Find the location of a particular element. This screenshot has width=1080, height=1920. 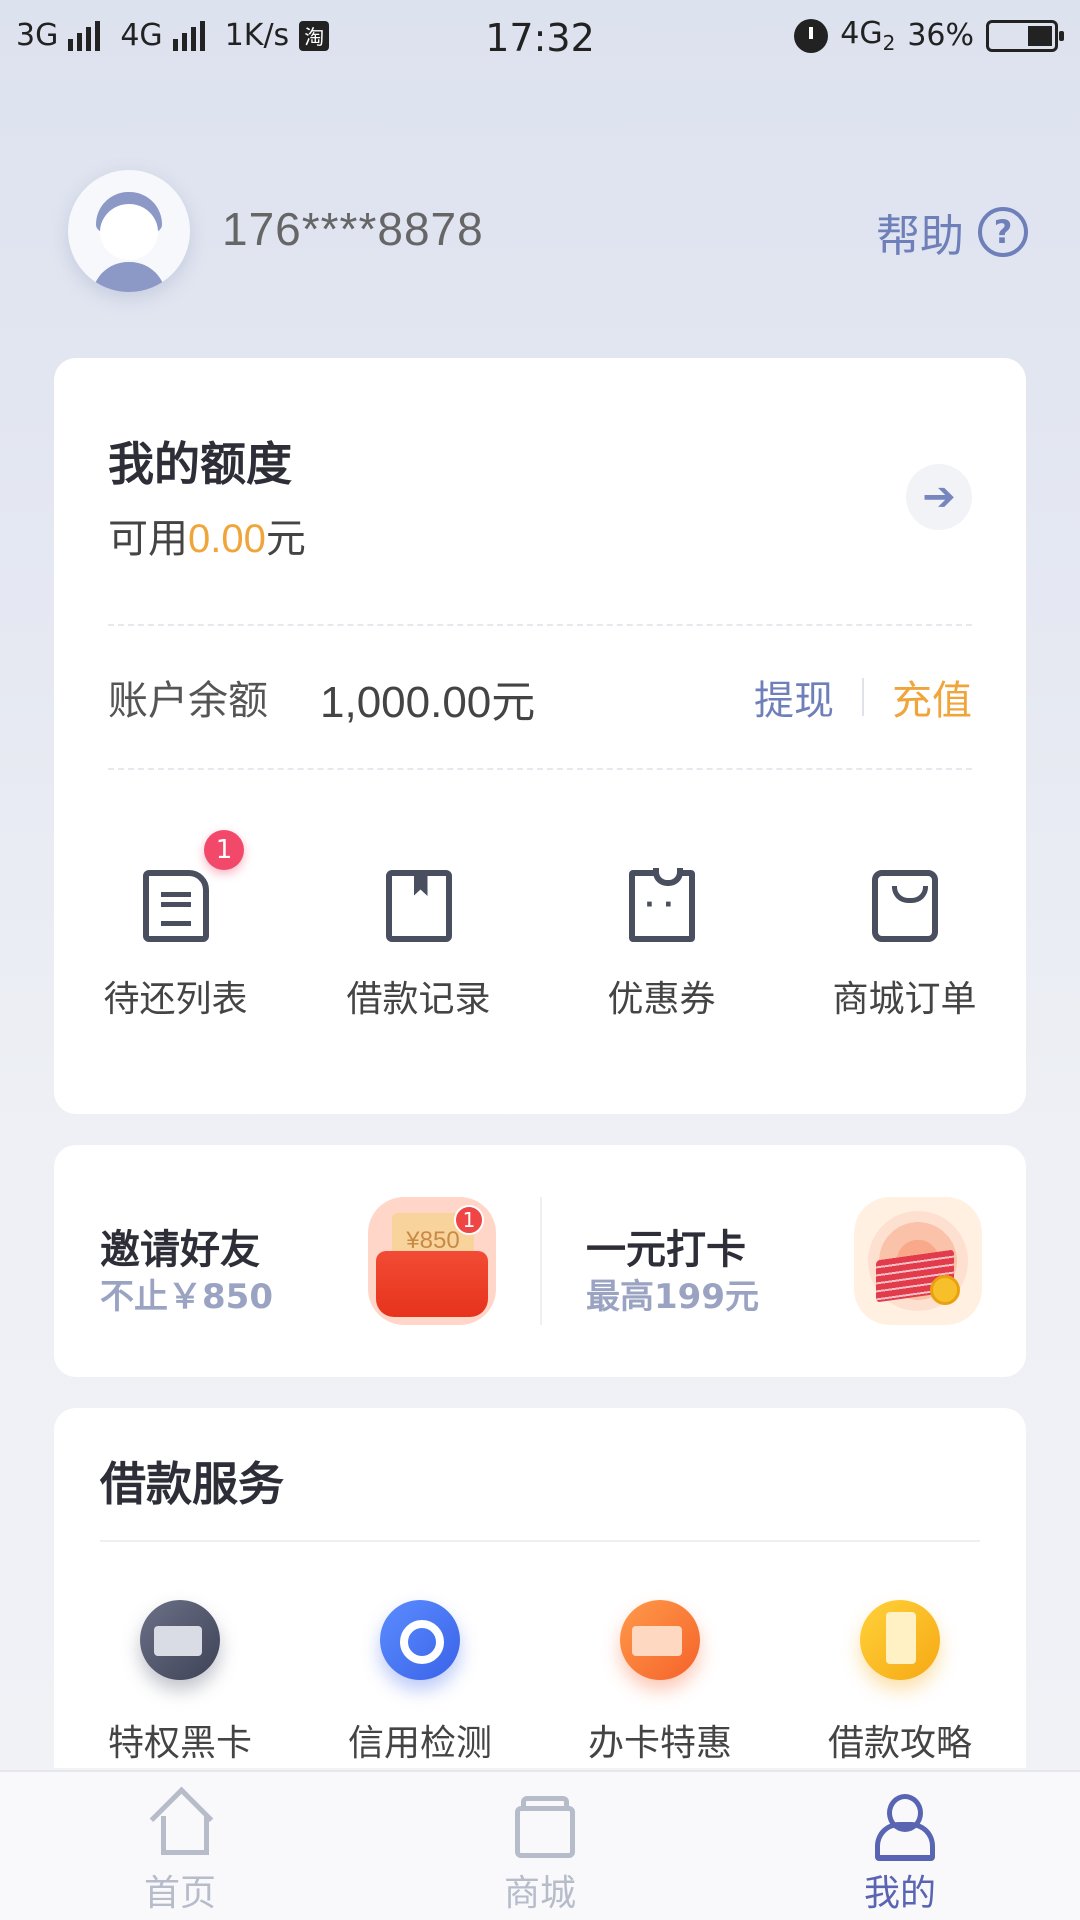

service-label: 办卡特惠 is located at coordinates (659, 1743).